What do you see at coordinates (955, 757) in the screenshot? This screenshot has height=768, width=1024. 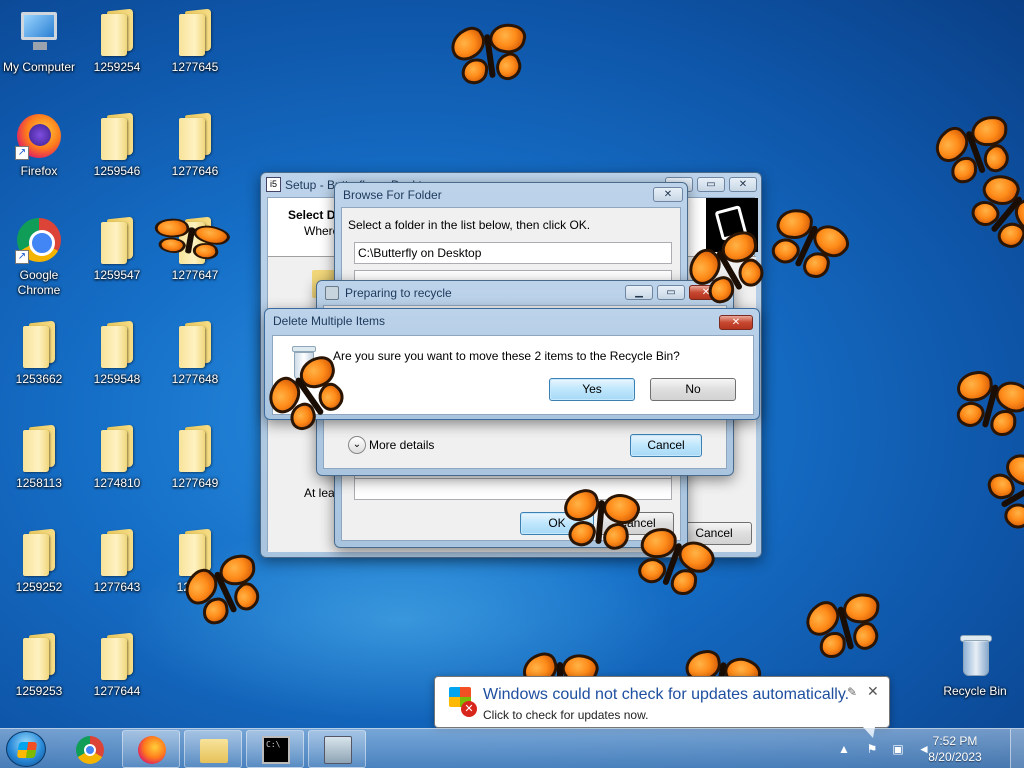 I see `clock-date: 8/20/2023` at bounding box center [955, 757].